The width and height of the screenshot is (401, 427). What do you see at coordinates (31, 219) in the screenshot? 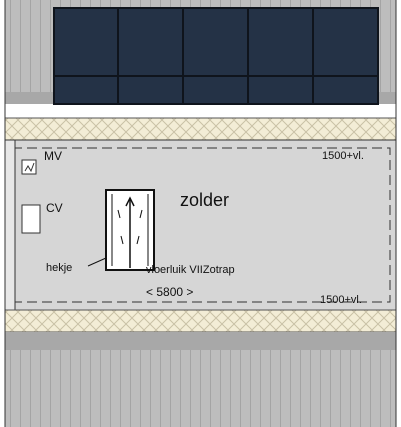
I see `cv-boiler-icon` at bounding box center [31, 219].